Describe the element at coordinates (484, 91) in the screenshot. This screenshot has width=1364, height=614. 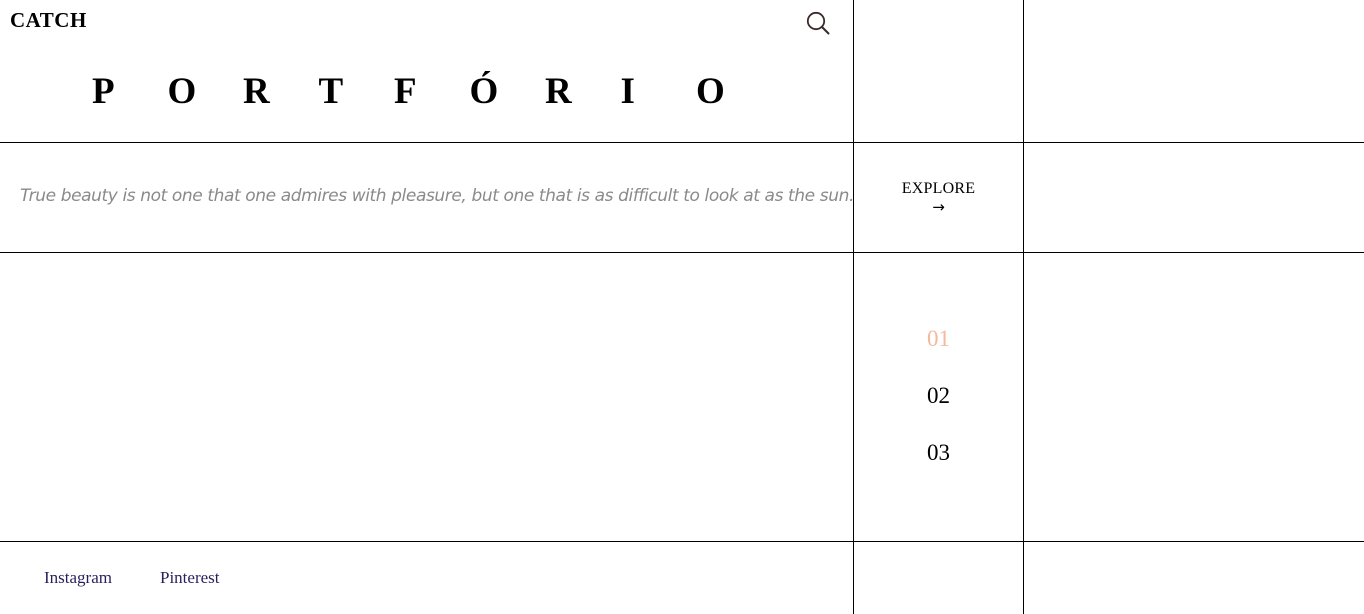
I see `title-letter: Ó` at that location.